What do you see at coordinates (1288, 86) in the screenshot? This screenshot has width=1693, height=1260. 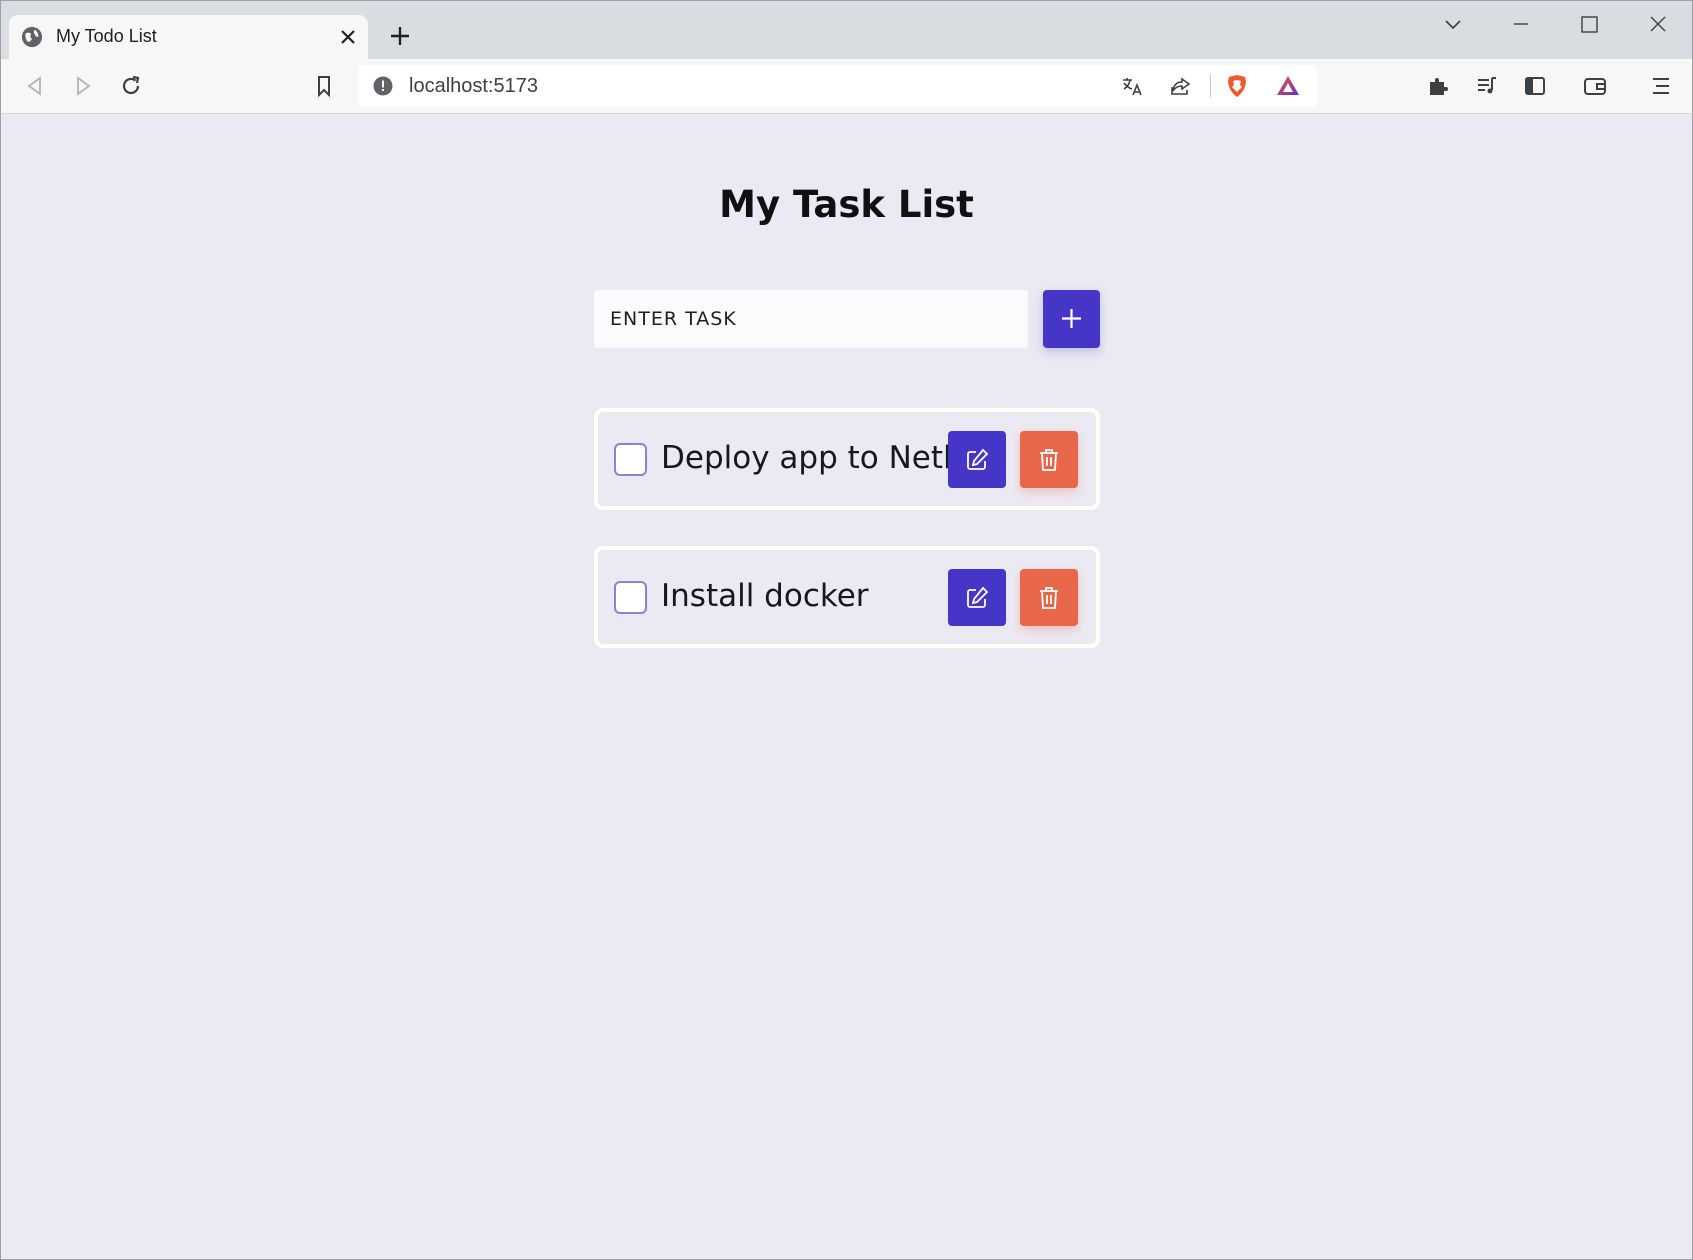 I see `brave-rewards-icon` at bounding box center [1288, 86].